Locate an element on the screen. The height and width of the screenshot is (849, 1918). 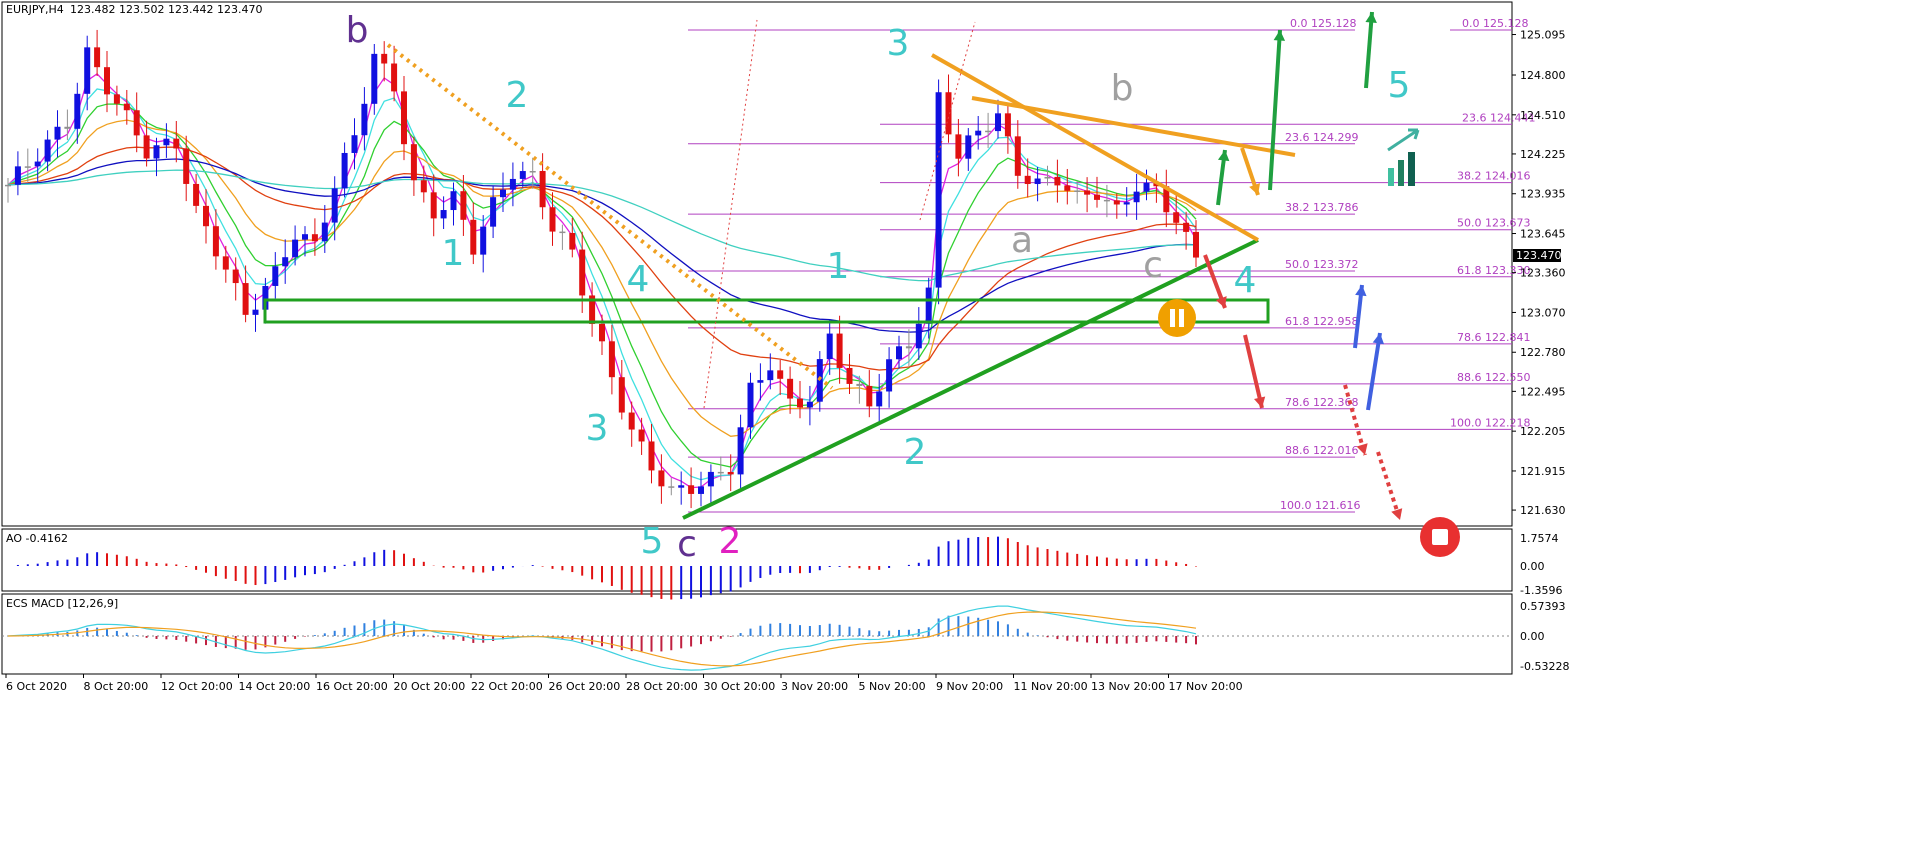
fib-level-label: 38.2 123.786 is located at coordinates (1321, 207).